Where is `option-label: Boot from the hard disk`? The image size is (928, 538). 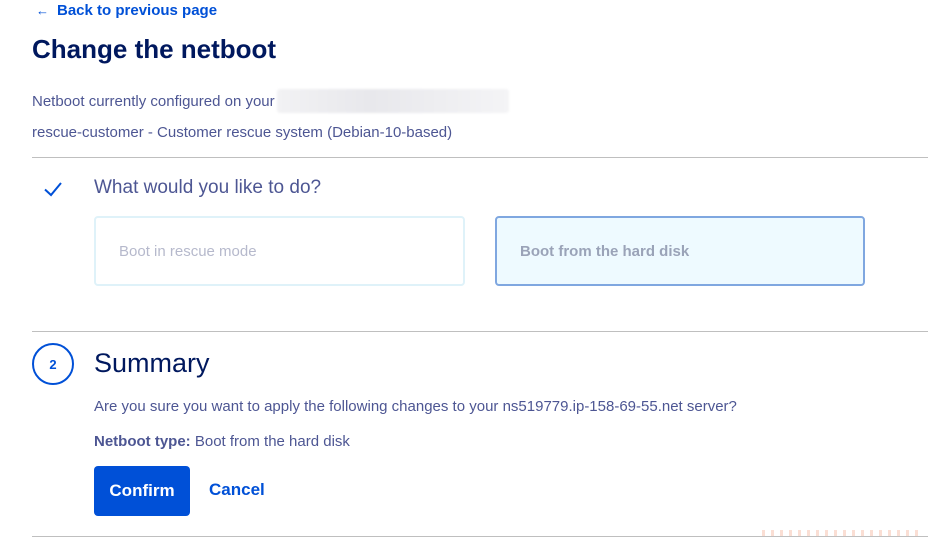 option-label: Boot from the hard disk is located at coordinates (605, 251).